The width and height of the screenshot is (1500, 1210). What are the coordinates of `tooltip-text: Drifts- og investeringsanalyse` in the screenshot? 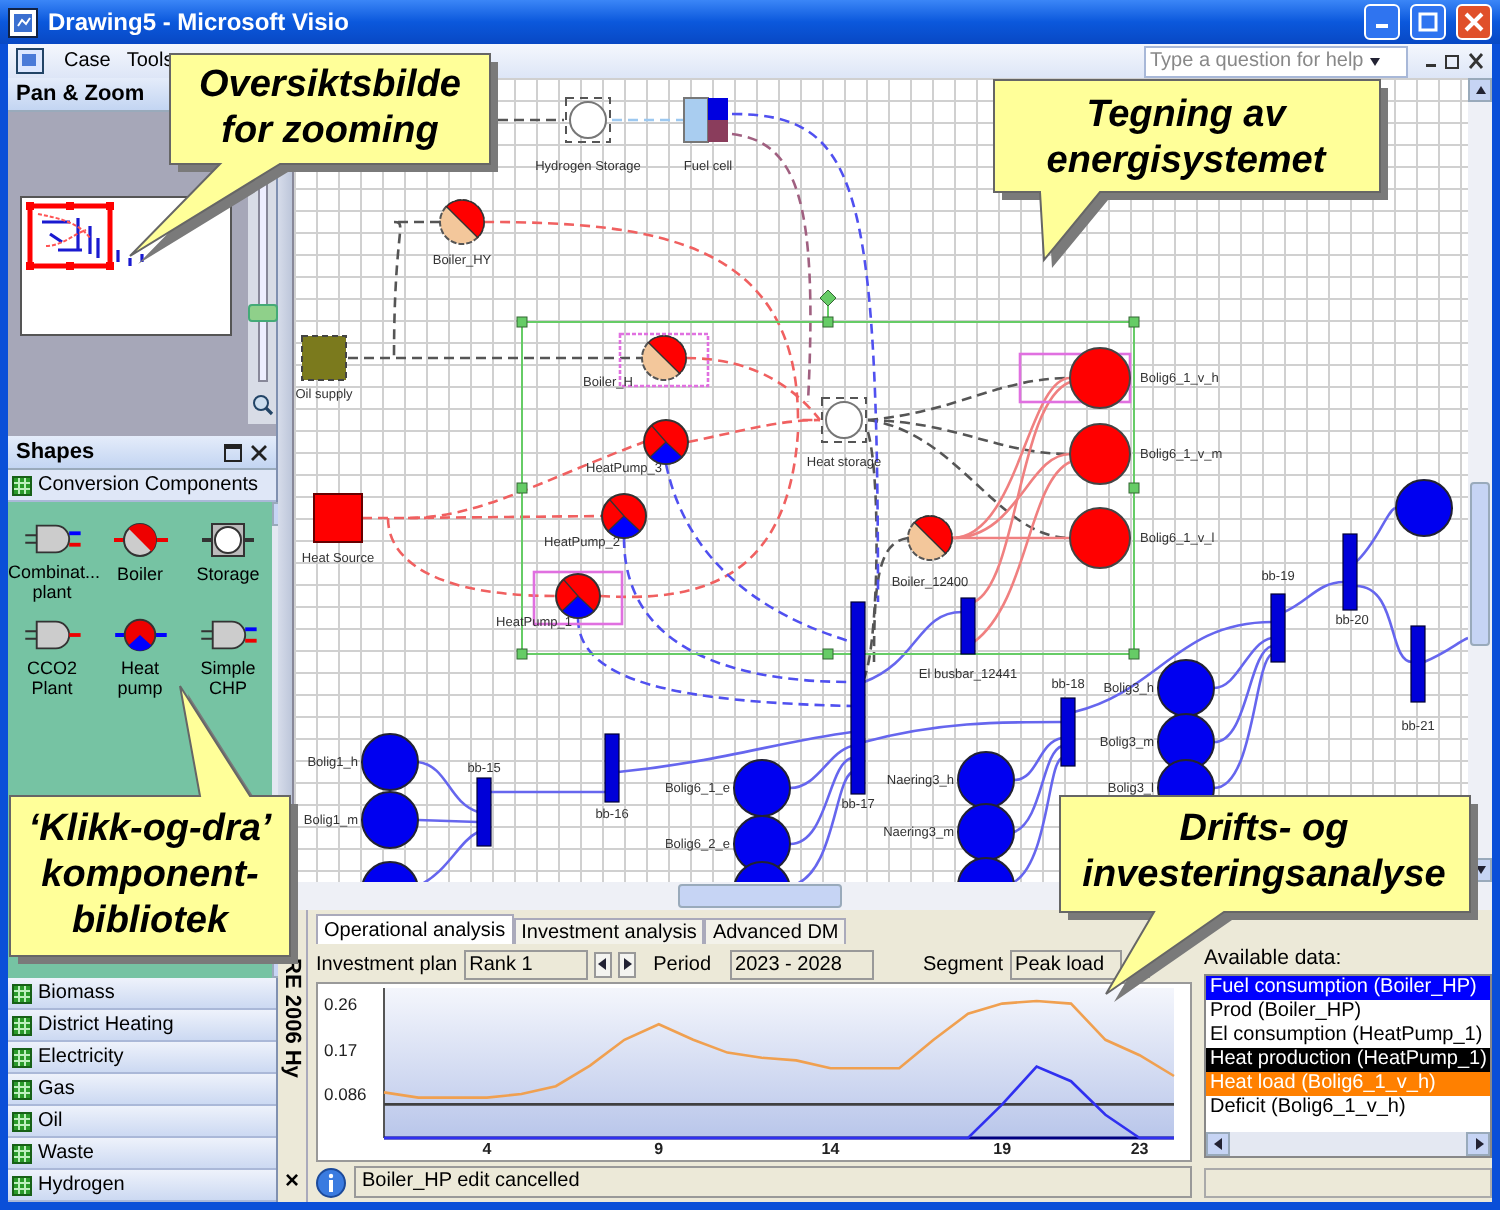 It's located at (1264, 852).